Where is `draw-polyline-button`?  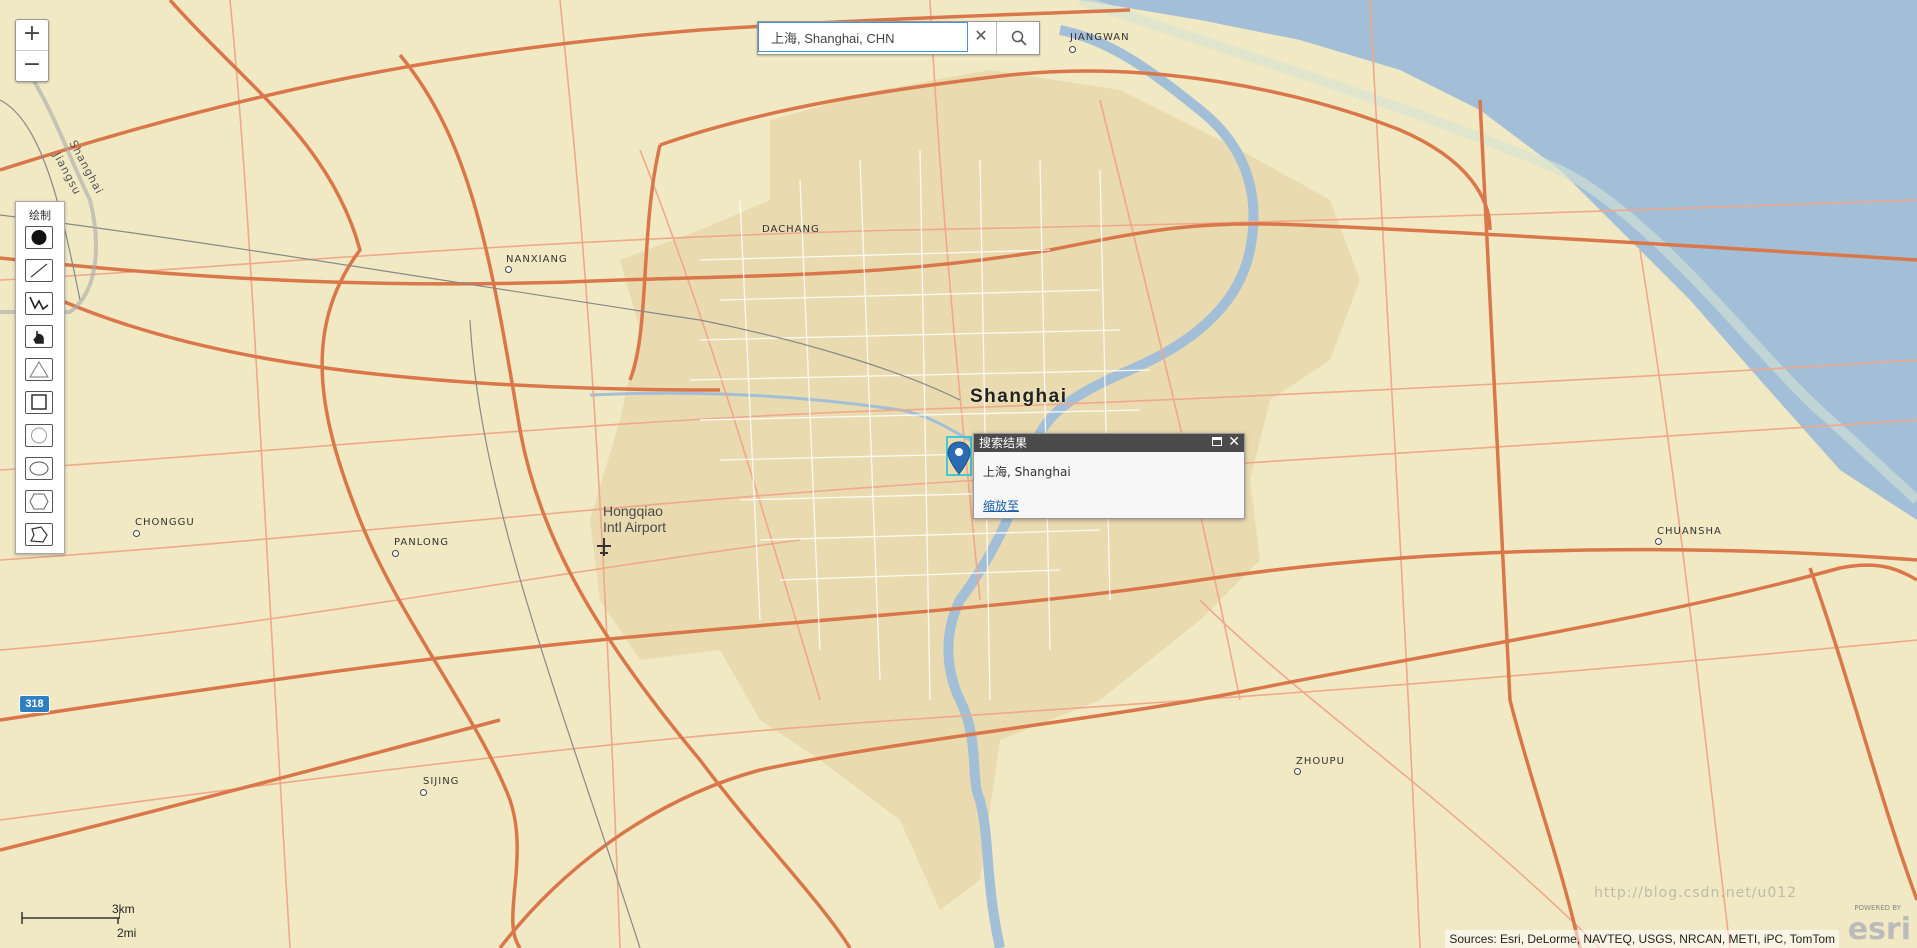 draw-polyline-button is located at coordinates (39, 303).